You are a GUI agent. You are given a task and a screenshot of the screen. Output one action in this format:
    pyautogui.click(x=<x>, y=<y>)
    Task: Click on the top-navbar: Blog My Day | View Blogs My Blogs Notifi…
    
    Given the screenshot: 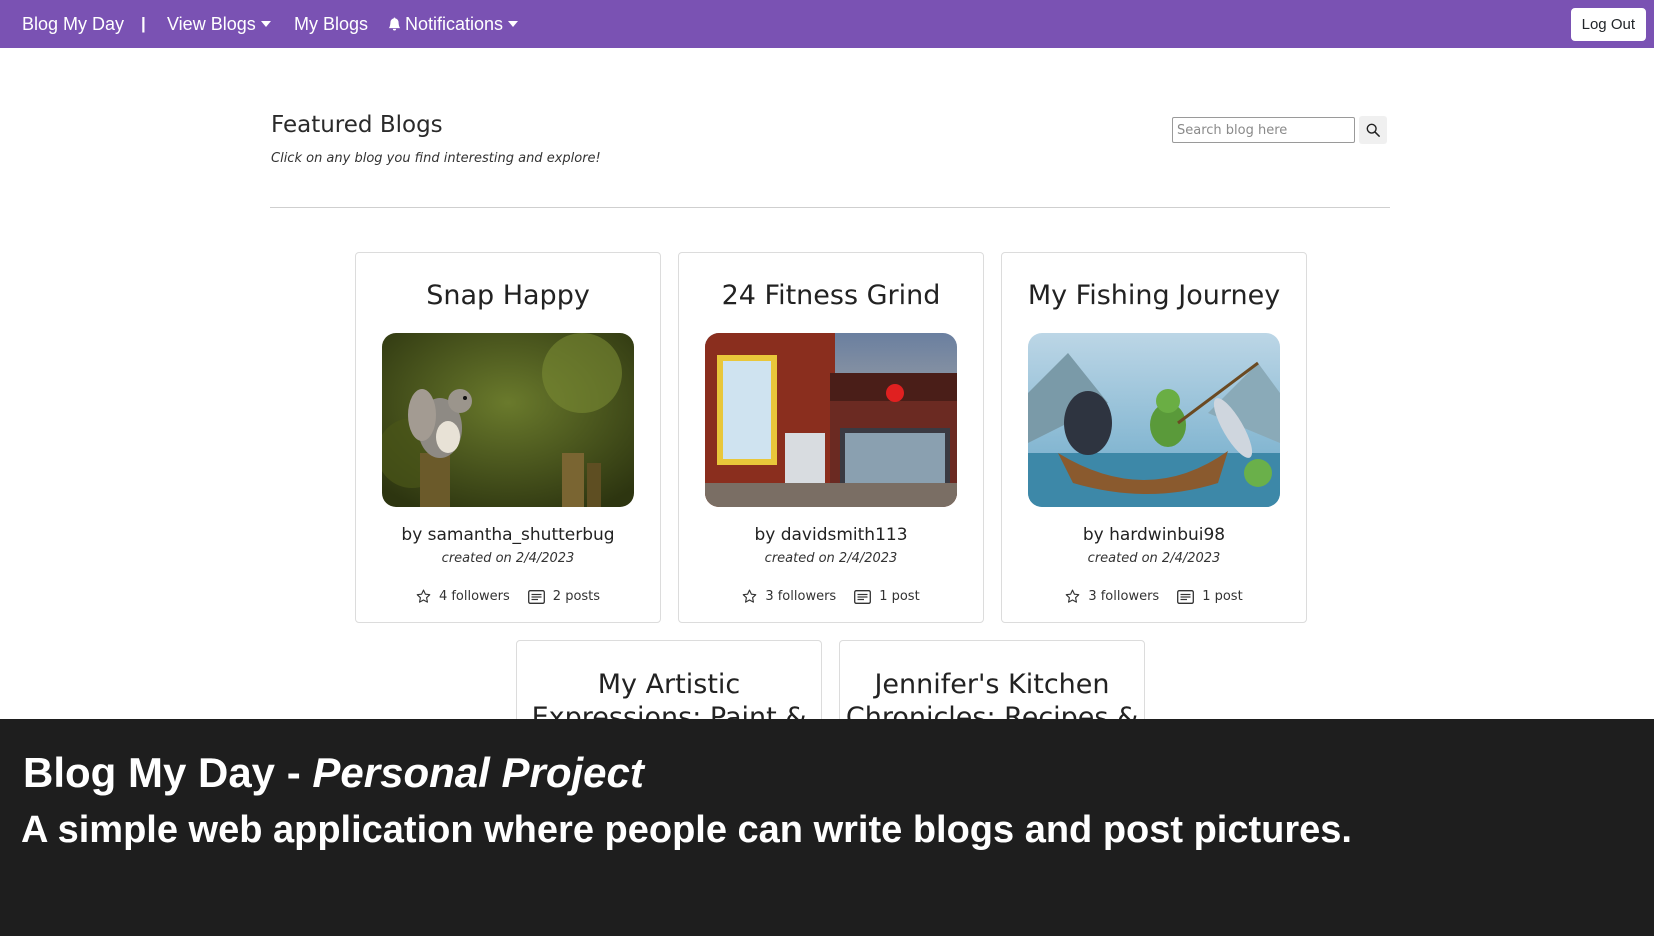 What is the action you would take?
    pyautogui.click(x=827, y=24)
    